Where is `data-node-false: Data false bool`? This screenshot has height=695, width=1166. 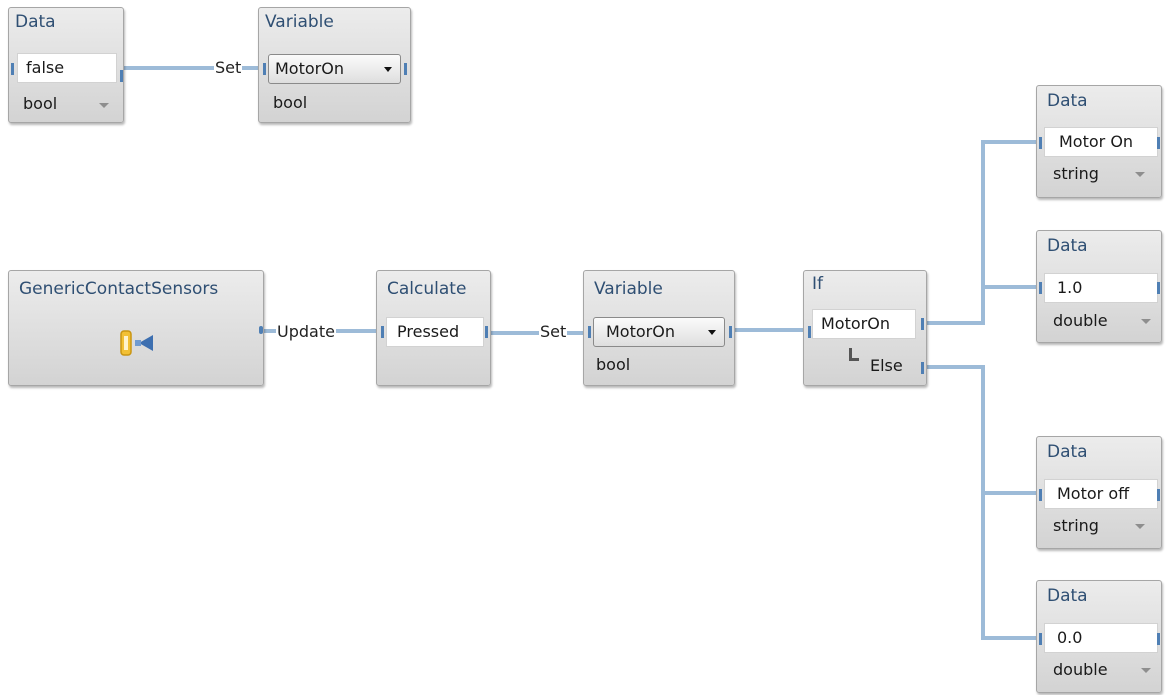
data-node-false: Data false bool is located at coordinates (66, 65).